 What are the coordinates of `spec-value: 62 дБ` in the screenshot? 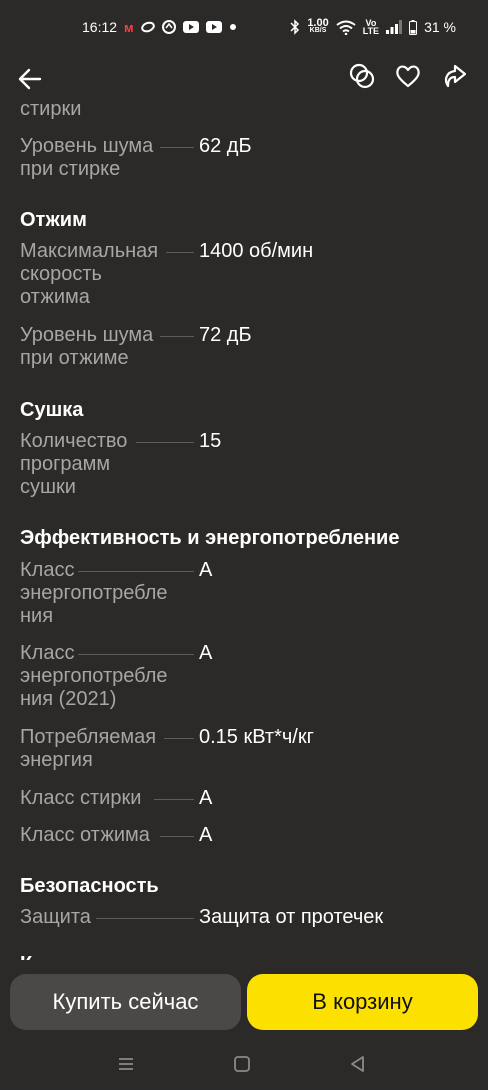 It's located at (225, 146).